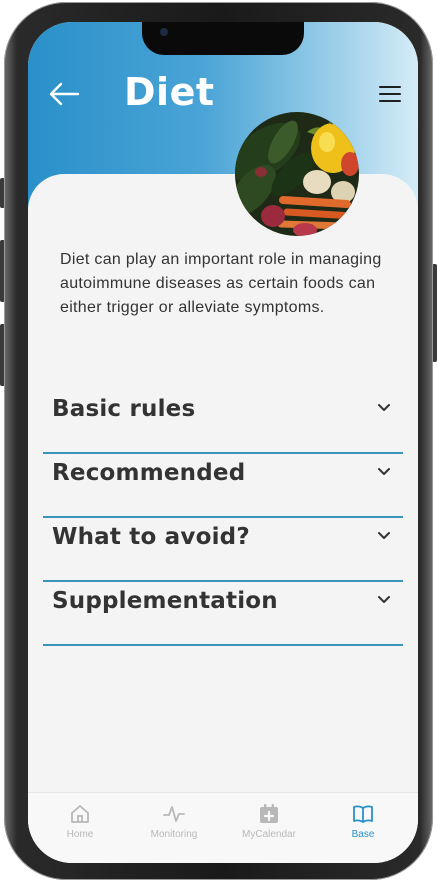  What do you see at coordinates (165, 601) in the screenshot?
I see `accordion-label: Supplementation` at bounding box center [165, 601].